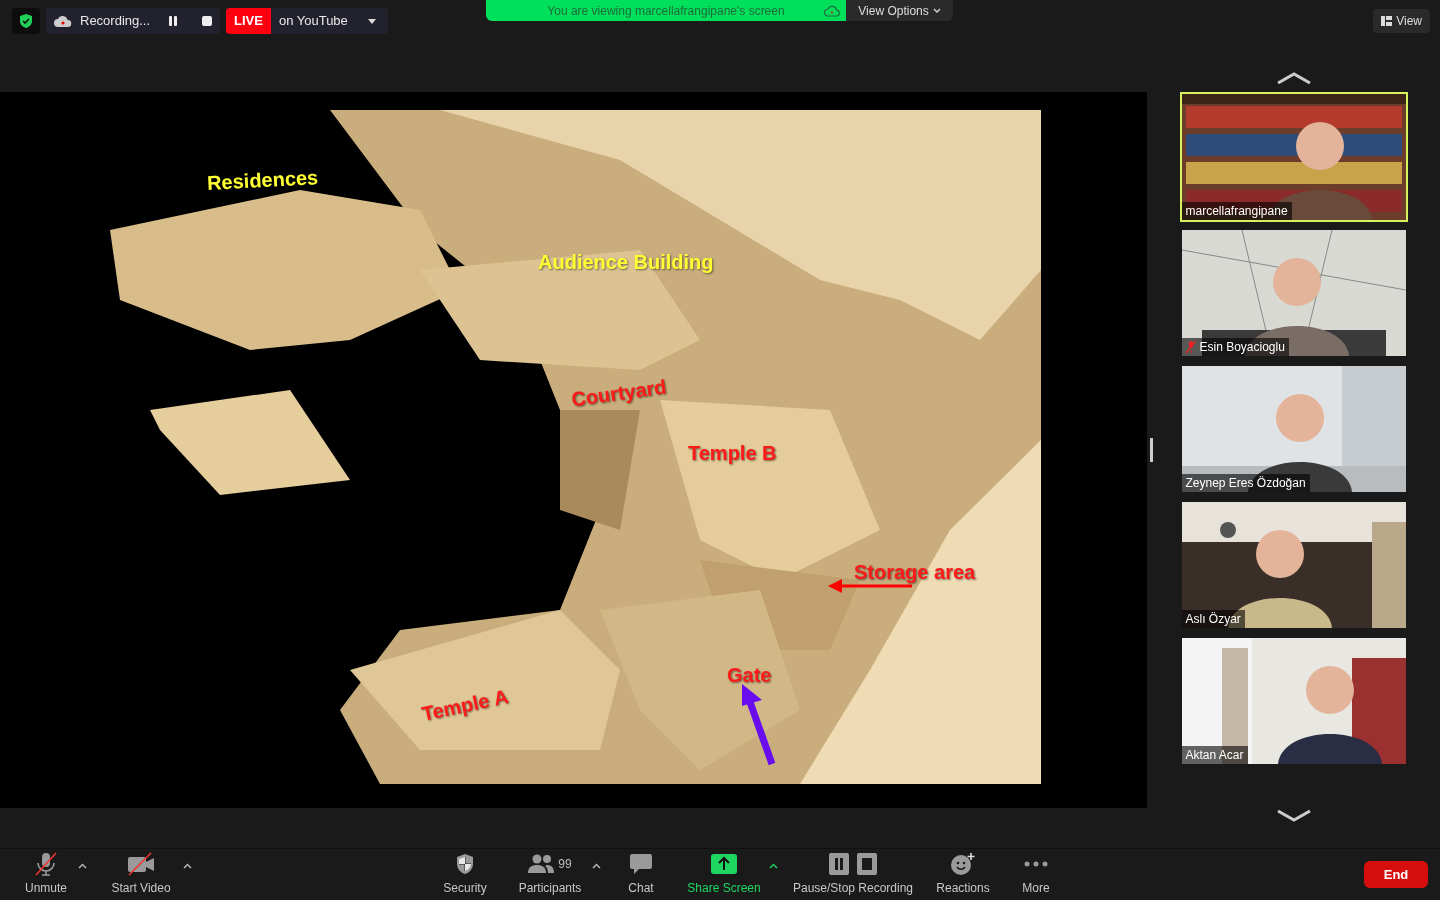 The image size is (1440, 900). I want to click on slide-label: Storage area, so click(915, 572).